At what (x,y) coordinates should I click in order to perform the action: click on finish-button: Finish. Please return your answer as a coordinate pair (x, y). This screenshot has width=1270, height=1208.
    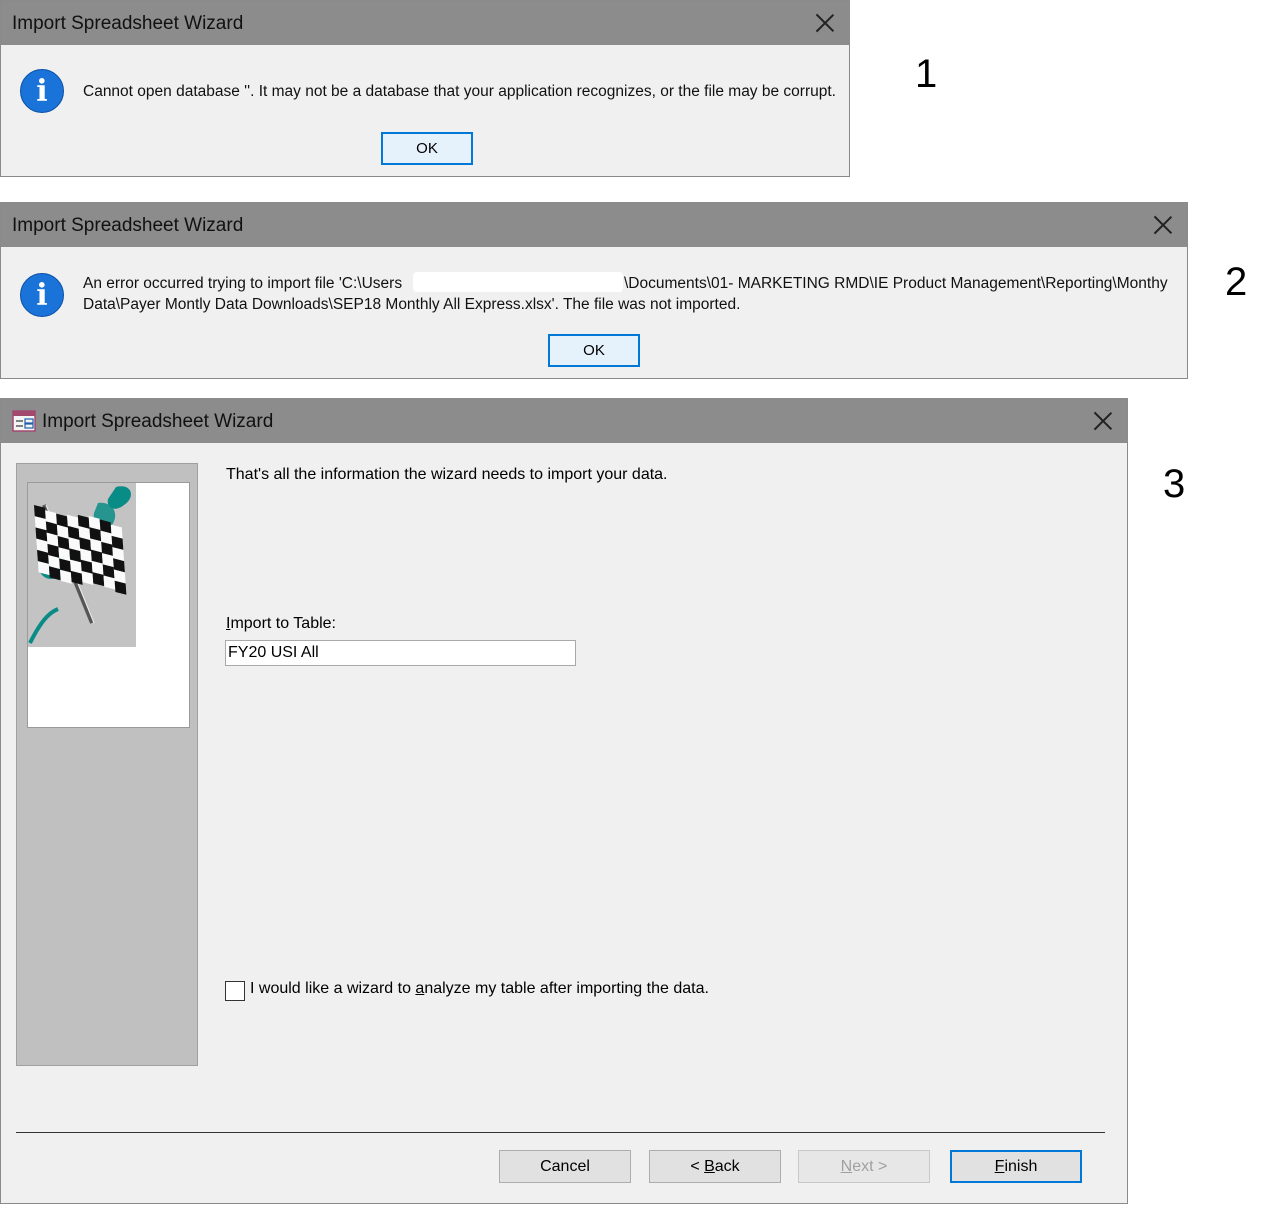
    Looking at the image, I should click on (1016, 1166).